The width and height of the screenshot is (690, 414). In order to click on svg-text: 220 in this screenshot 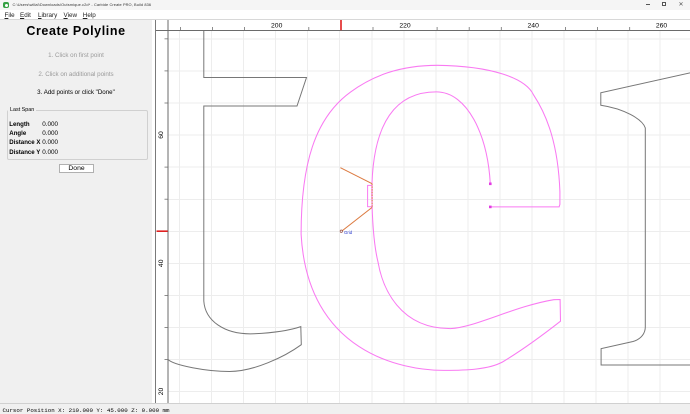, I will do `click(405, 25)`.